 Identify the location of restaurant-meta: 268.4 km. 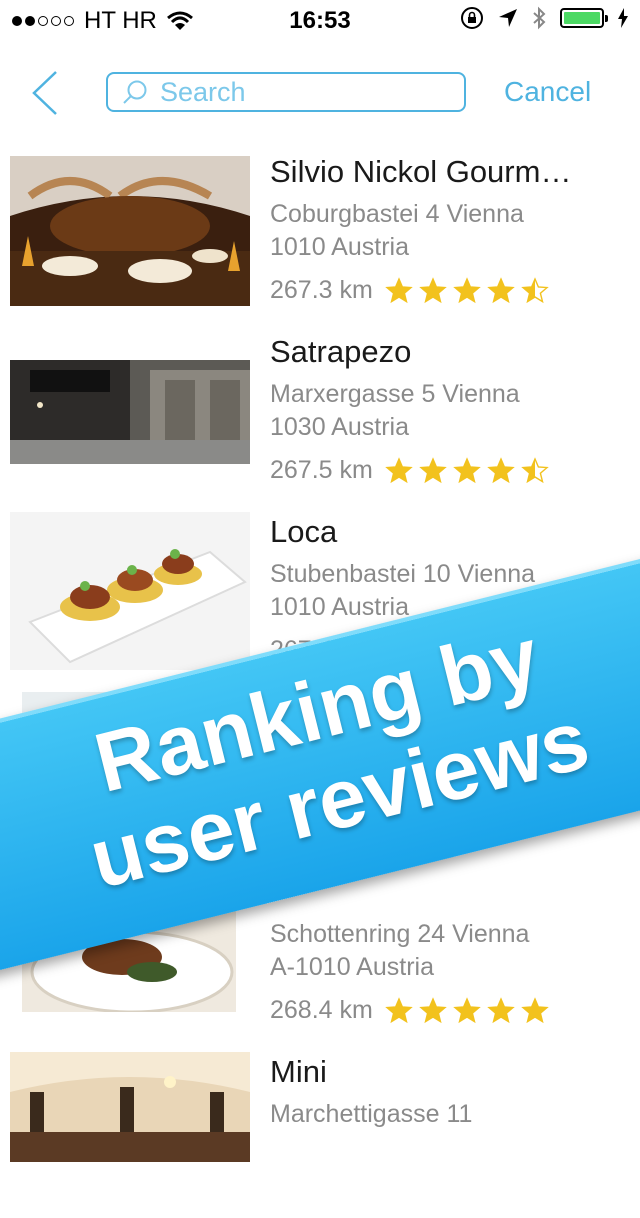
(445, 1010).